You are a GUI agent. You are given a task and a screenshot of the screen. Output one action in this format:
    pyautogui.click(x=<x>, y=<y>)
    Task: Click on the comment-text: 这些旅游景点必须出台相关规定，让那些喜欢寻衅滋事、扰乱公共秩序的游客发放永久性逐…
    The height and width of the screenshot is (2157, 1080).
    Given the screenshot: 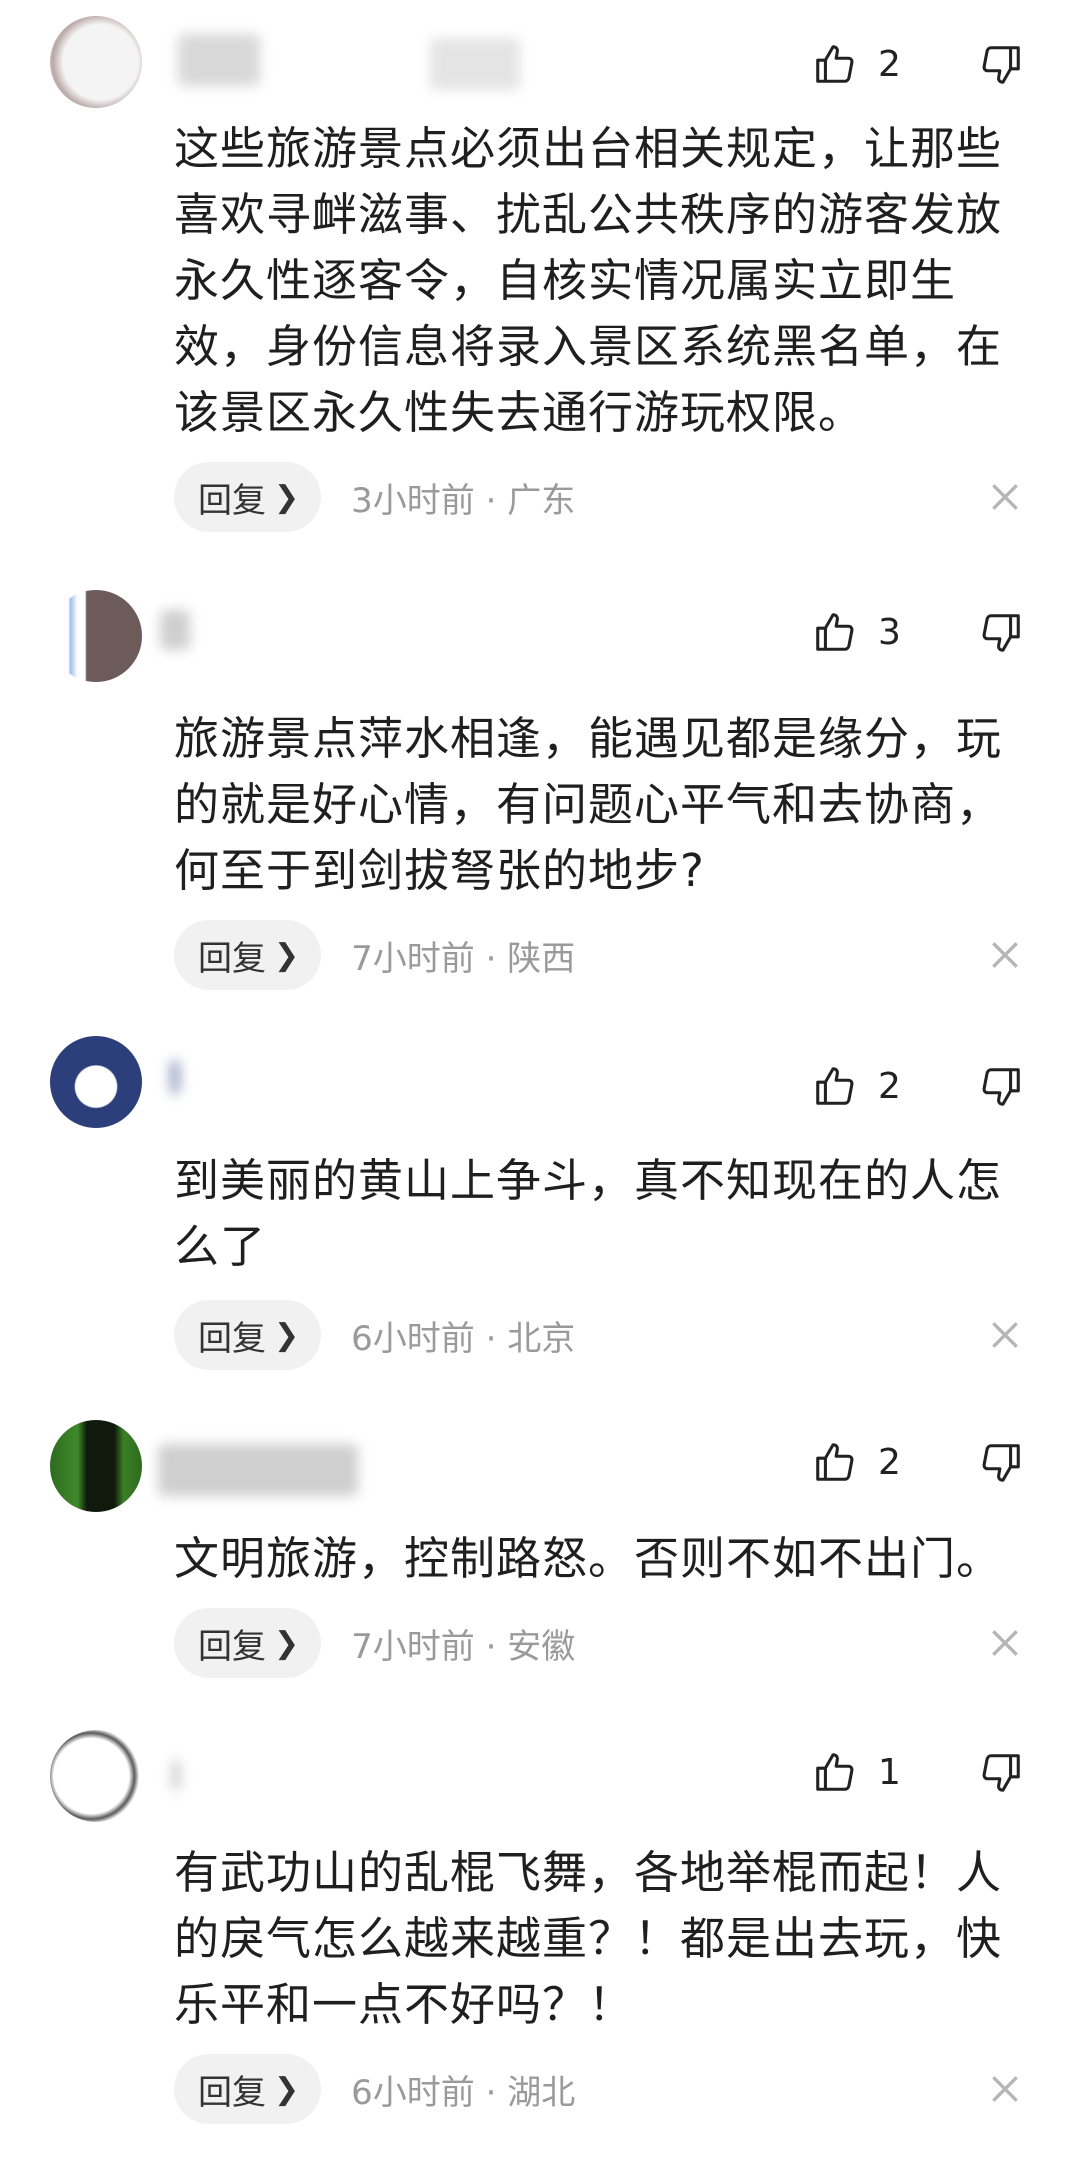 What is the action you would take?
    pyautogui.click(x=588, y=280)
    